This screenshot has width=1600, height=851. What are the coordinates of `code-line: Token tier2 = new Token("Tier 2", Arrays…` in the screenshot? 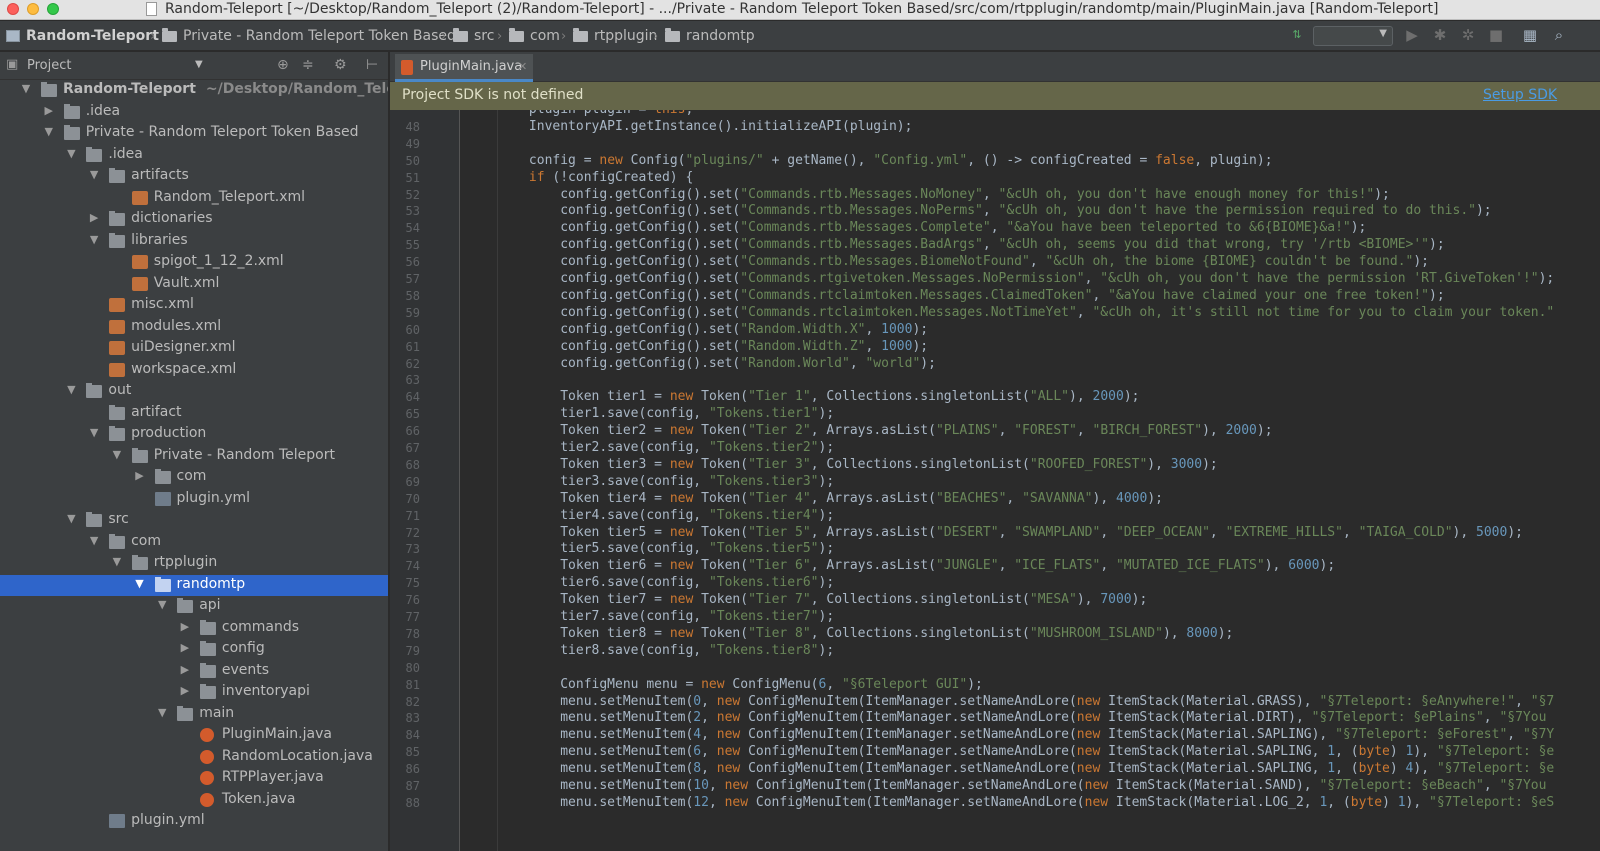 It's located at (866, 430).